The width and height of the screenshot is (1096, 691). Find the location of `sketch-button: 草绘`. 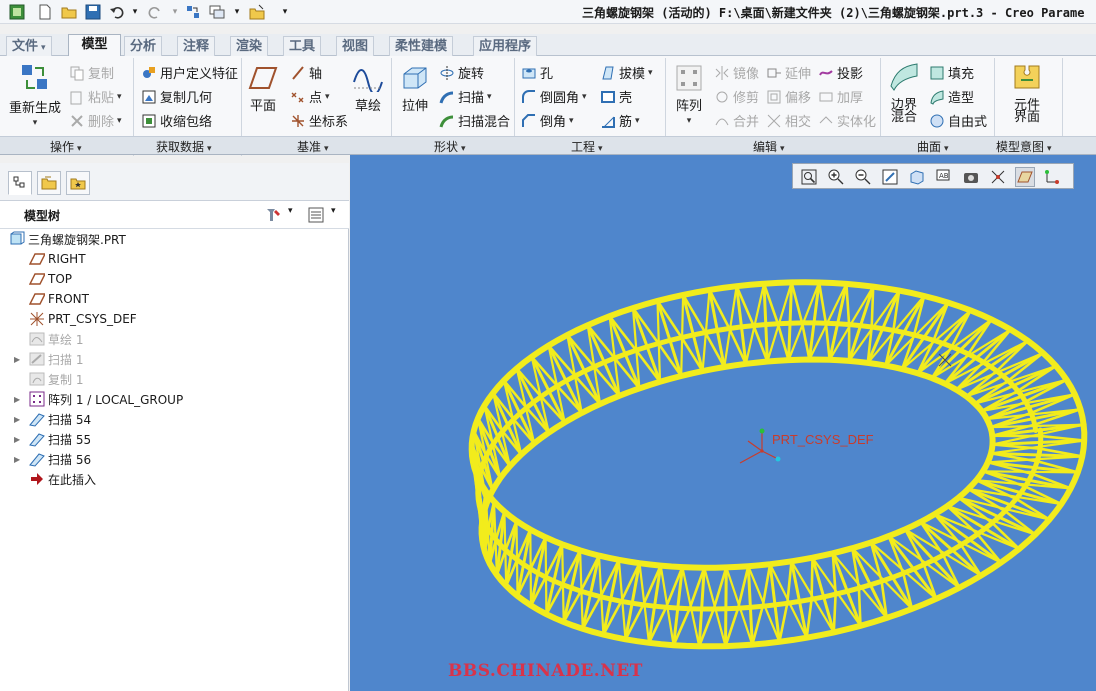

sketch-button: 草绘 is located at coordinates (368, 89).